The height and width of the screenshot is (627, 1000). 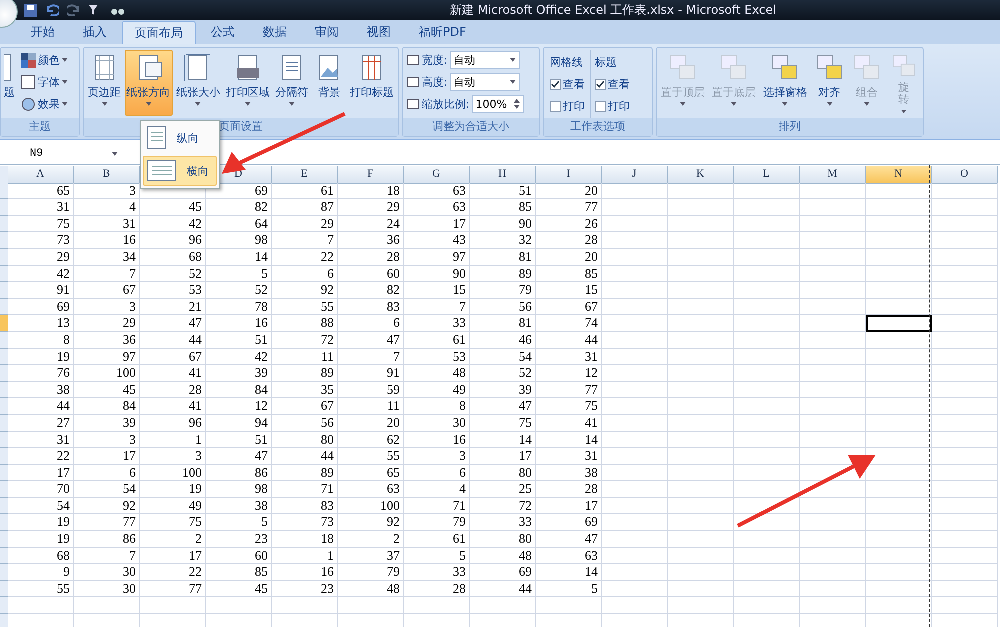 What do you see at coordinates (371, 175) in the screenshot?
I see `column-header: F` at bounding box center [371, 175].